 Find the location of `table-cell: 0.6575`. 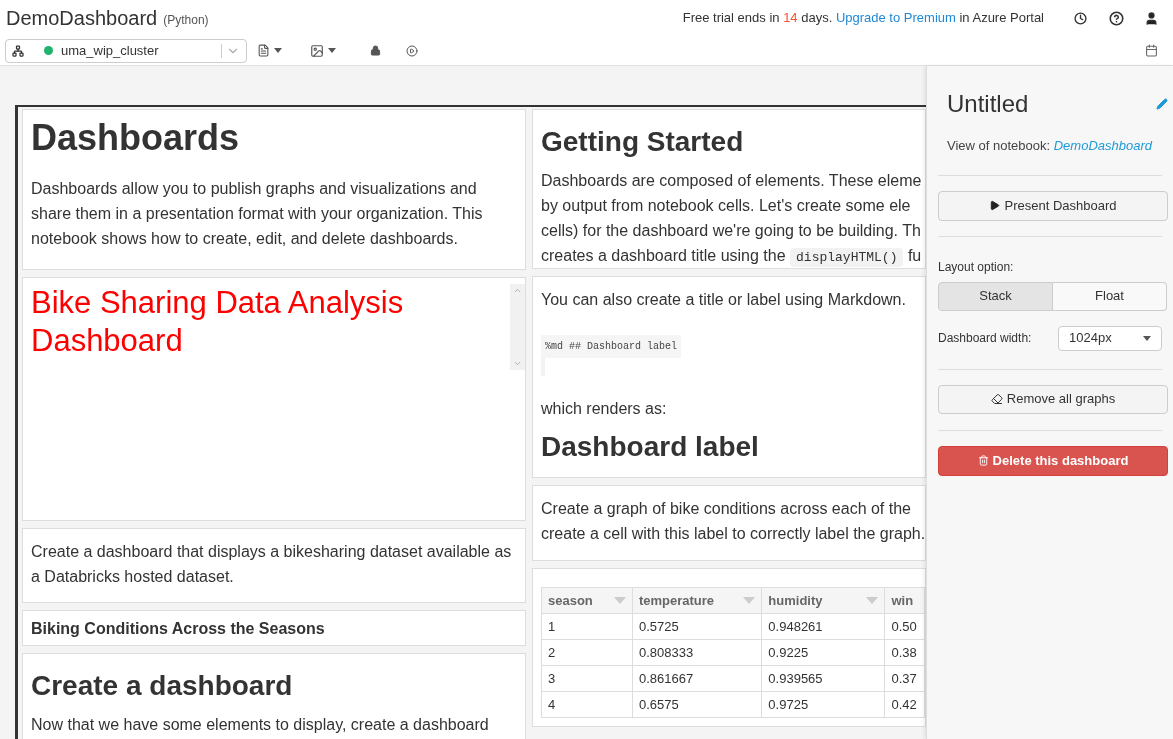

table-cell: 0.6575 is located at coordinates (697, 704).